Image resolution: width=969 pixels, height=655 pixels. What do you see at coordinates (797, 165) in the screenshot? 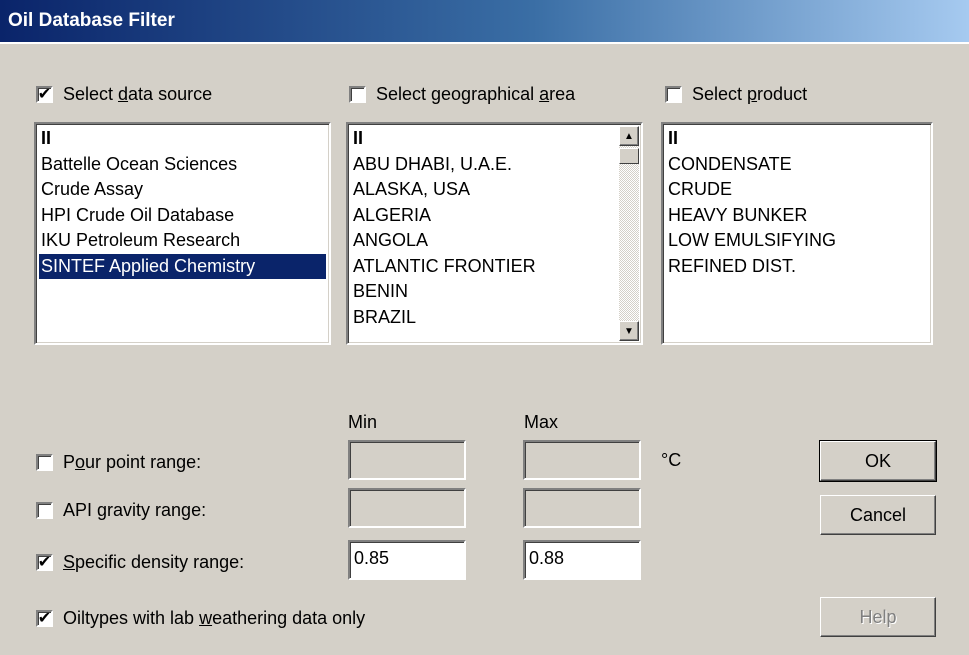
I see `list-item: CONDENSATE` at bounding box center [797, 165].